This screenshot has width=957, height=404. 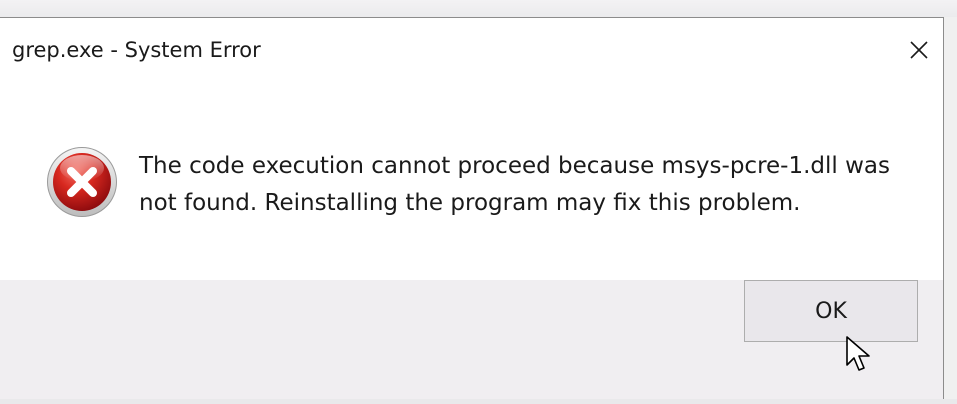 I want to click on mouse-cursor-icon, so click(x=858, y=353).